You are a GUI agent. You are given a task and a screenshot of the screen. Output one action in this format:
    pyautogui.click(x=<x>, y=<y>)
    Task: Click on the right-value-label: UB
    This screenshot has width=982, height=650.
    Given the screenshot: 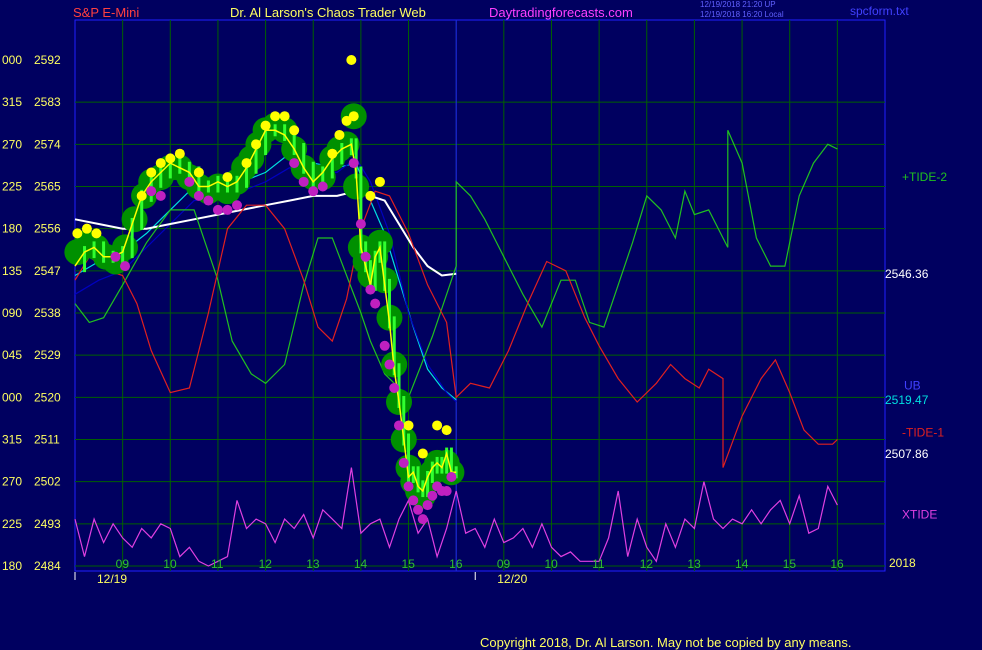 What is the action you would take?
    pyautogui.click(x=912, y=386)
    